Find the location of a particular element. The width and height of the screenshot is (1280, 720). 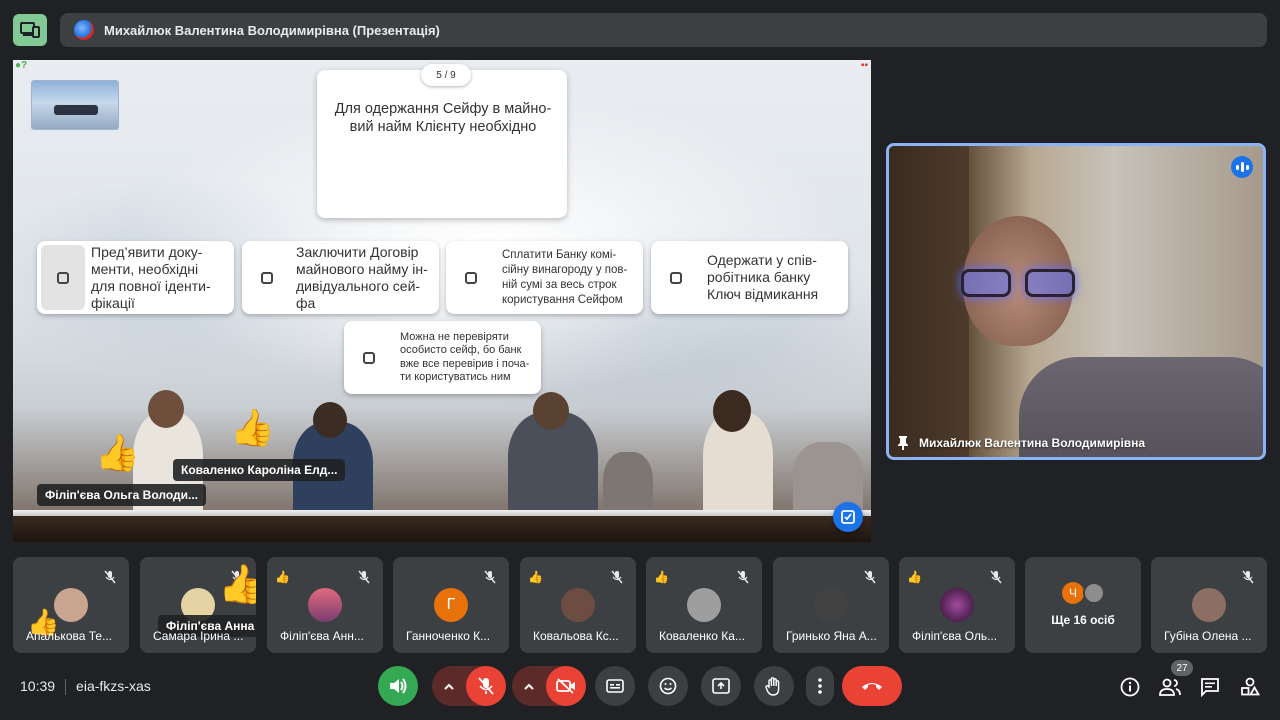

mic-toggle-button is located at coordinates (486, 686).